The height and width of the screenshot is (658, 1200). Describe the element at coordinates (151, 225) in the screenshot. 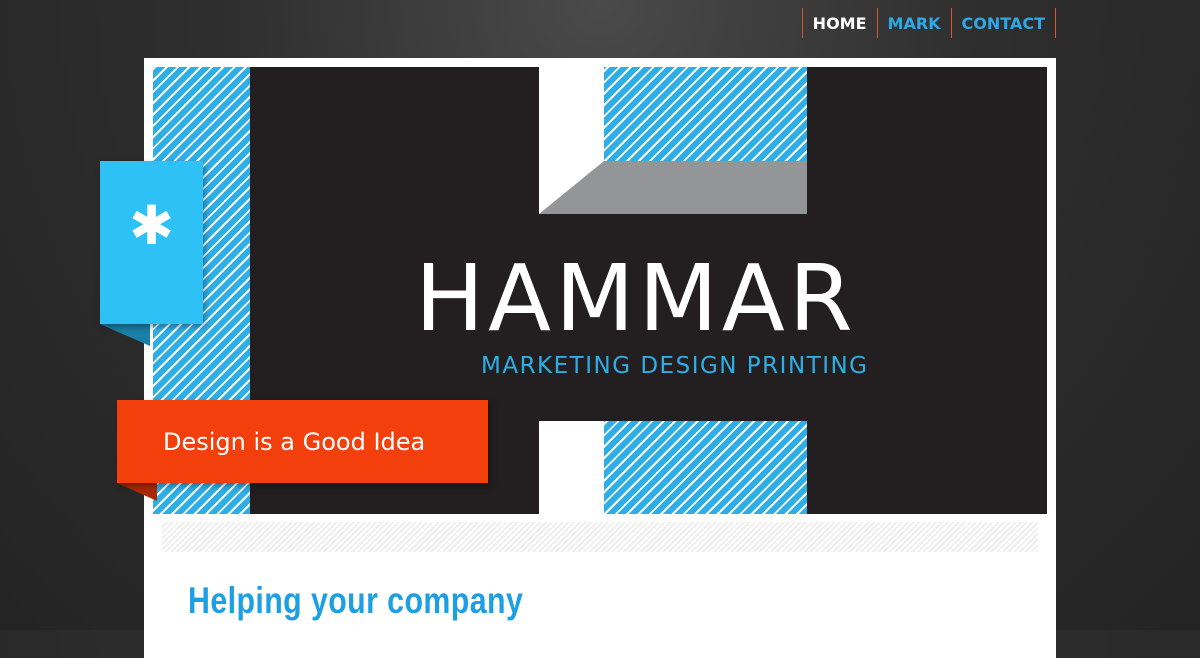

I see `asterisk-icon: ✱` at that location.